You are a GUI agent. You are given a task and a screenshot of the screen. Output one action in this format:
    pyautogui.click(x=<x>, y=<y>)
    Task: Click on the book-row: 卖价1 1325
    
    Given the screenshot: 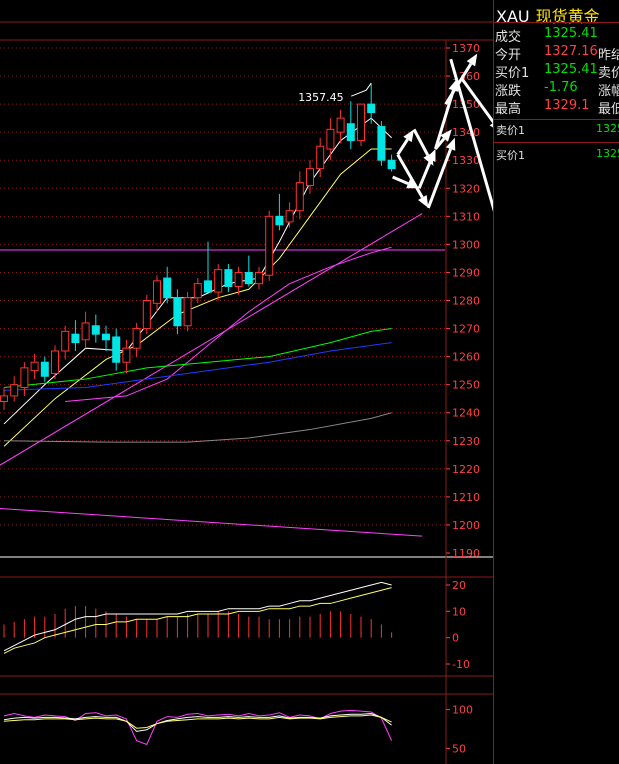 What is the action you would take?
    pyautogui.click(x=556, y=130)
    